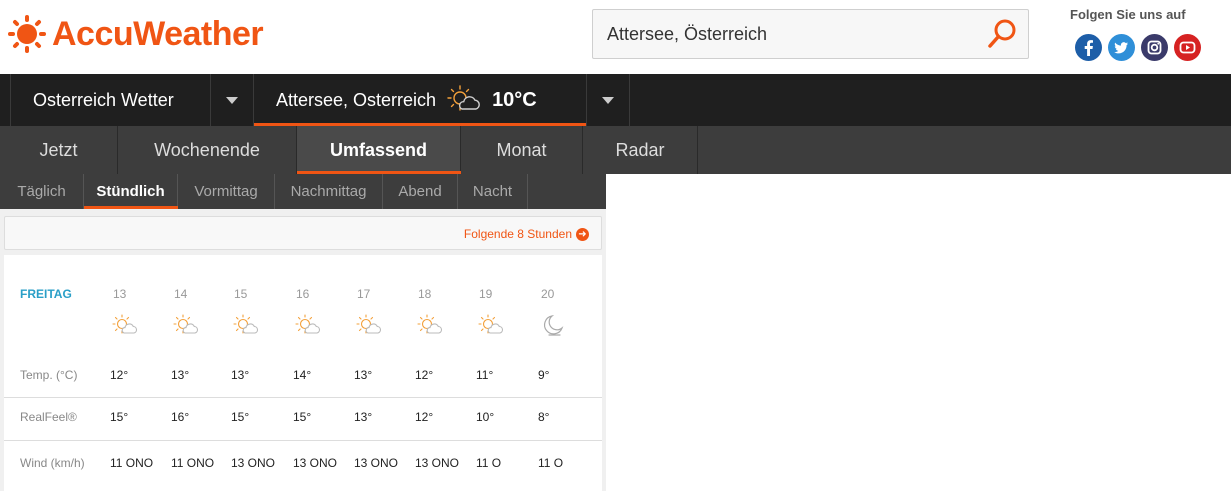 This screenshot has width=1231, height=491. What do you see at coordinates (1002, 34) in the screenshot?
I see `search-icon` at bounding box center [1002, 34].